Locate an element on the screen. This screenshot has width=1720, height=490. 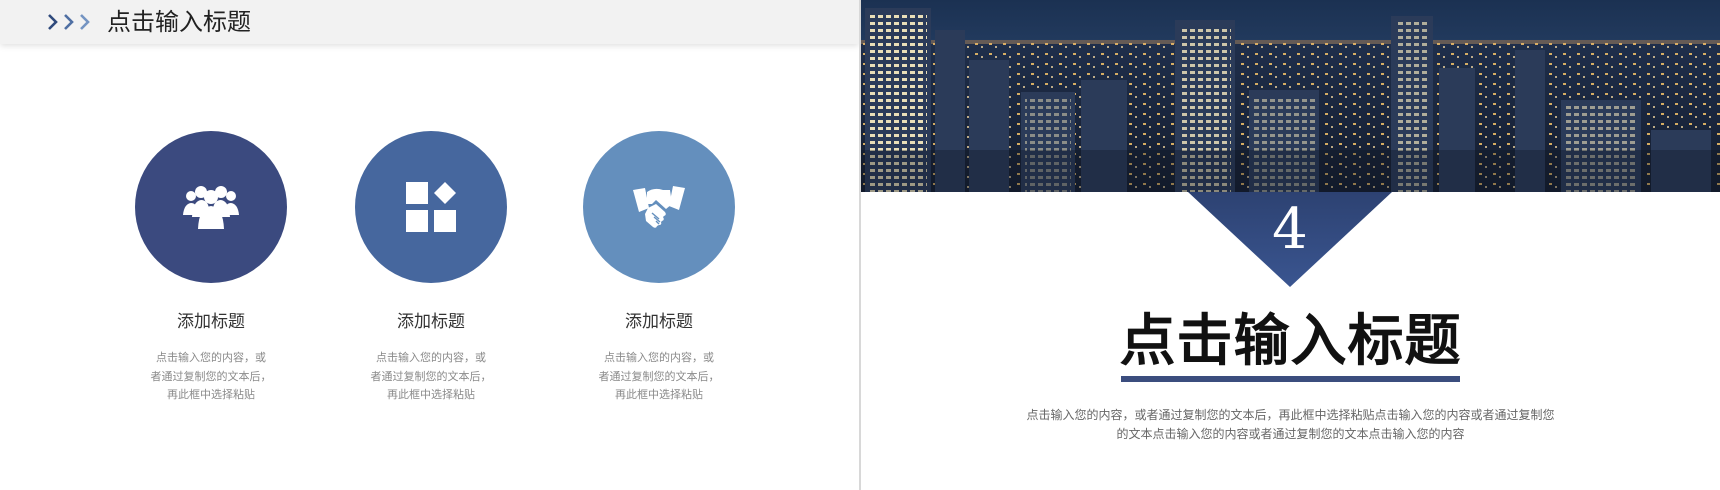
body-line: 的文本点击输入您的内容或者通过复制您的文本点击输入您的内容 is located at coordinates (1290, 434).